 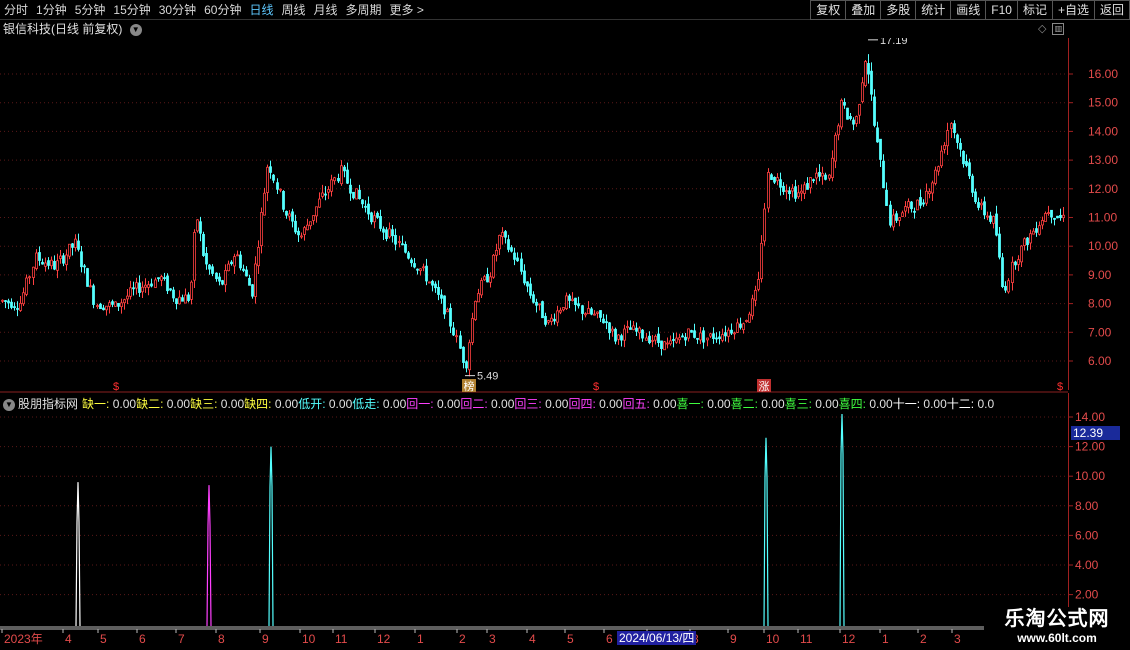 I want to click on period-tab: 30分钟, so click(x=177, y=10).